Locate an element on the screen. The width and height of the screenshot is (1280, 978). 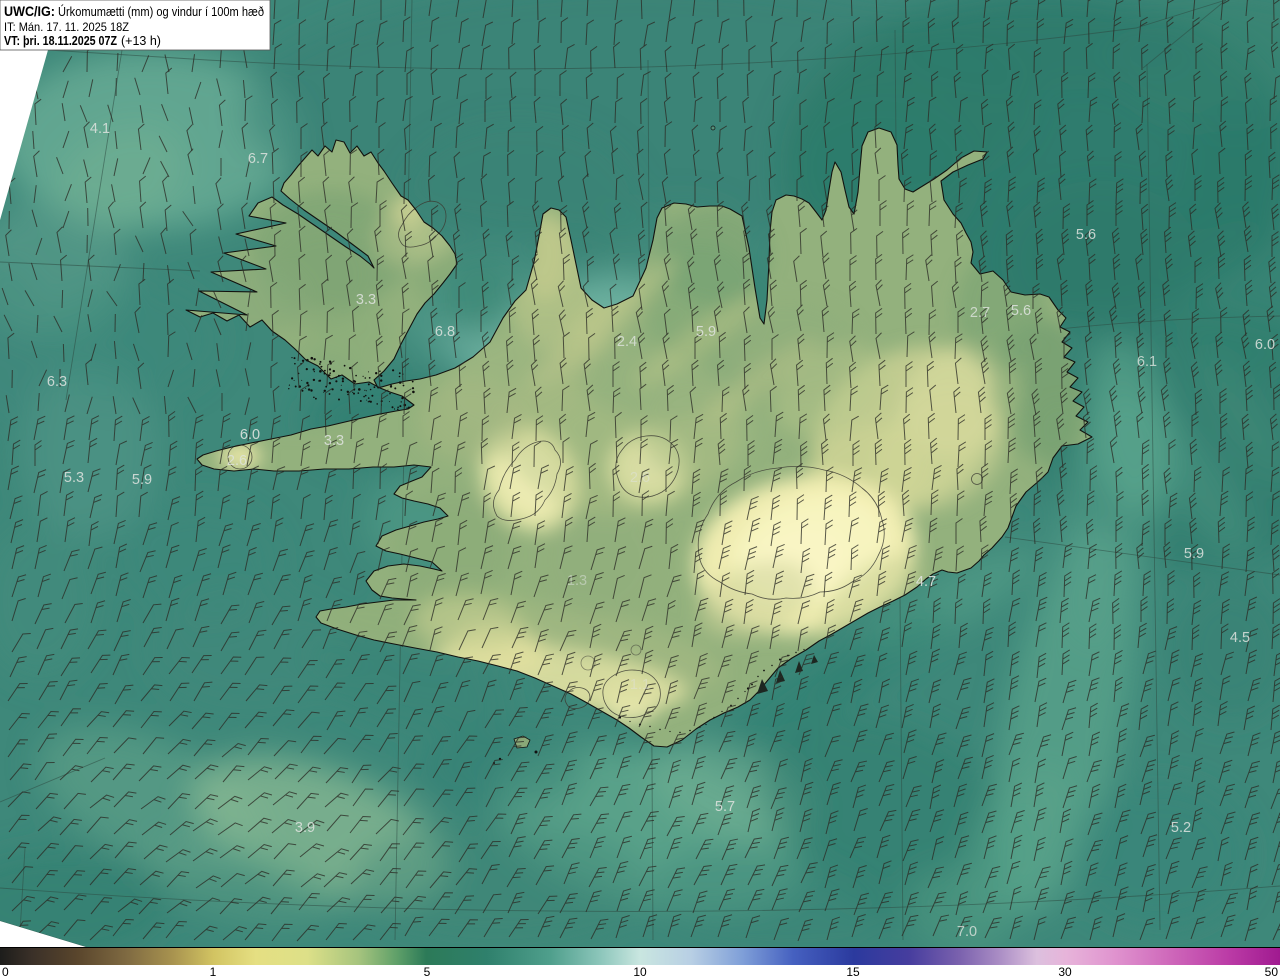
svg-text: 2.4 is located at coordinates (627, 342).